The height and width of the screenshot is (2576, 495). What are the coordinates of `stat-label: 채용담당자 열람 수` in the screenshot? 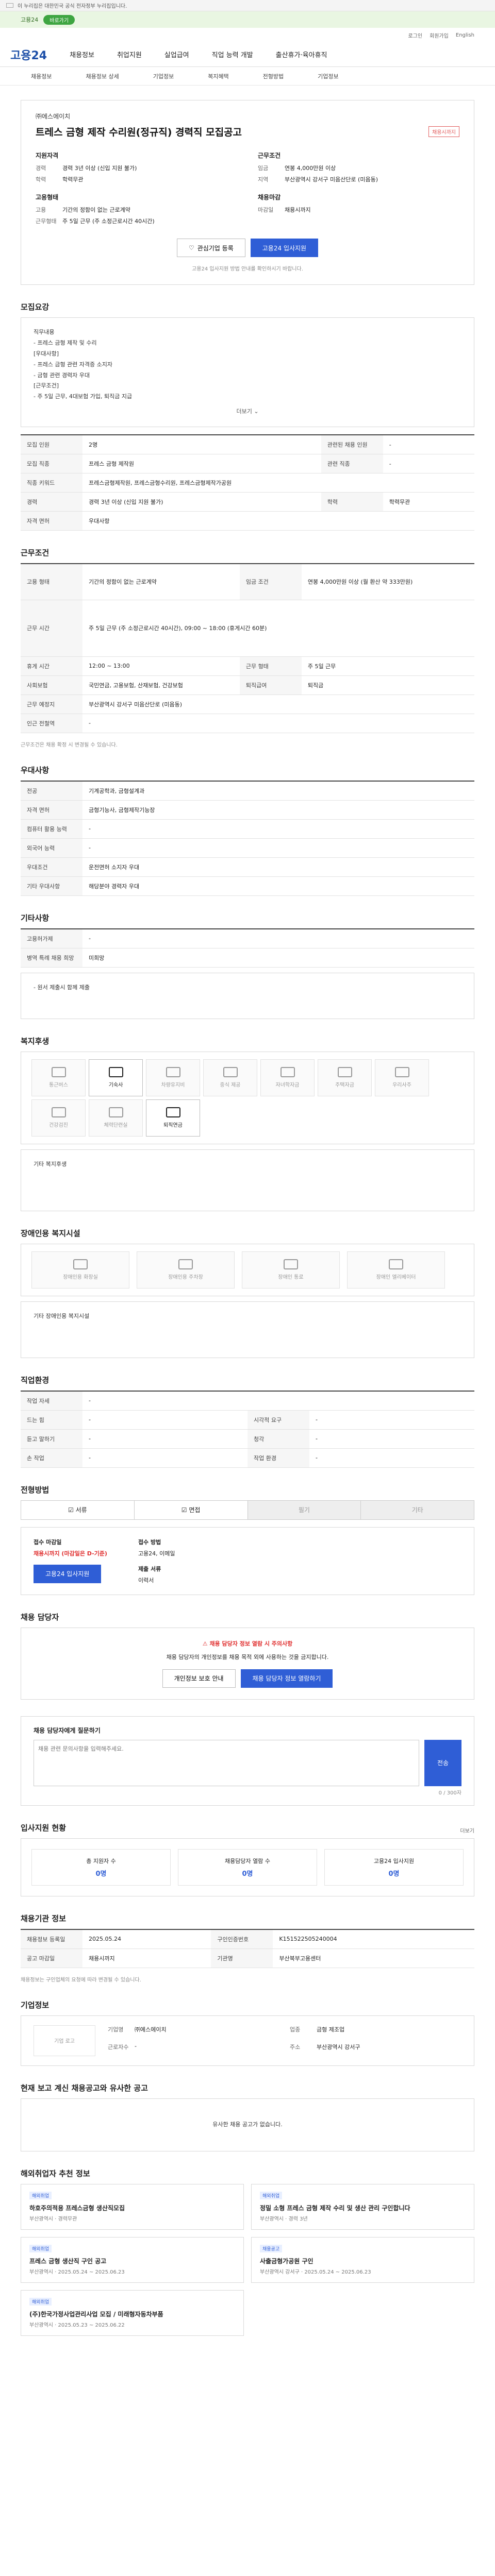 It's located at (247, 1861).